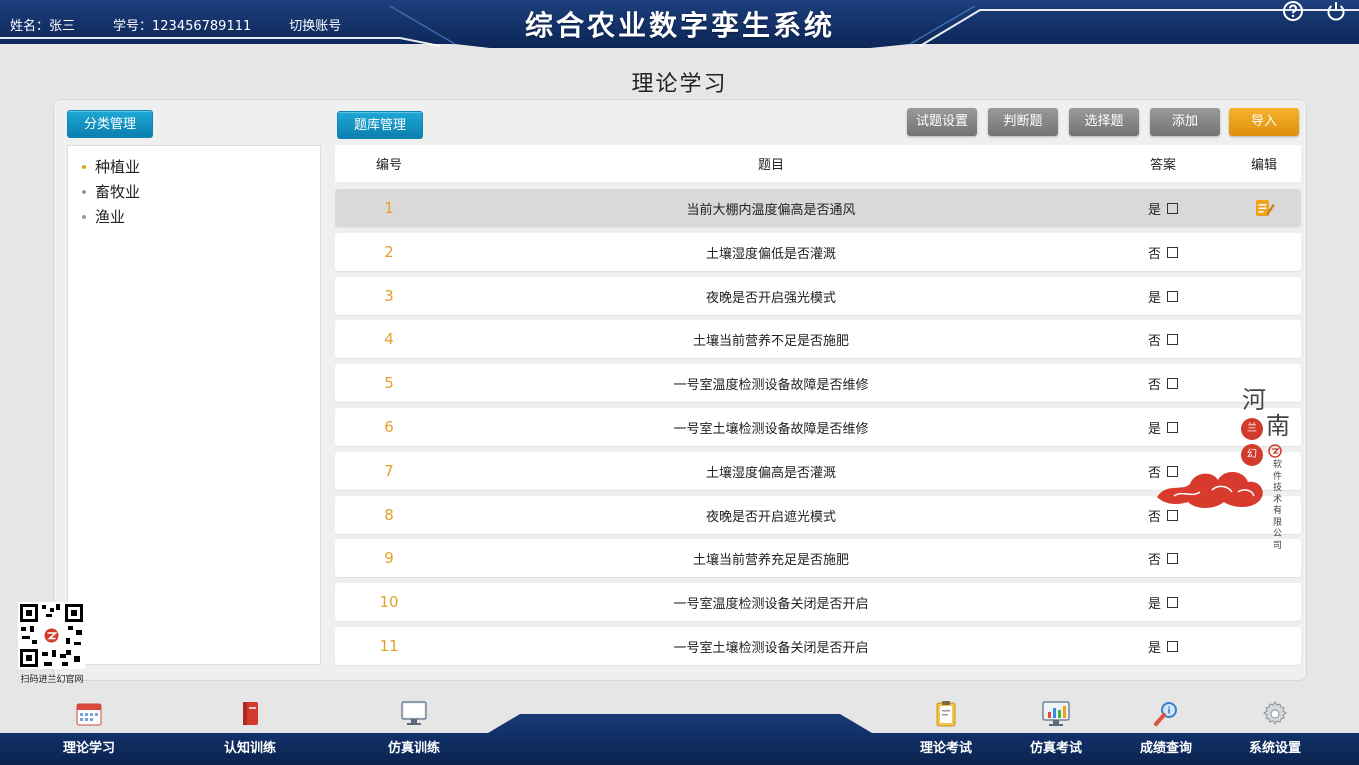 The image size is (1359, 765). Describe the element at coordinates (413, 748) in the screenshot. I see `nav-label: 仿真训练` at that location.